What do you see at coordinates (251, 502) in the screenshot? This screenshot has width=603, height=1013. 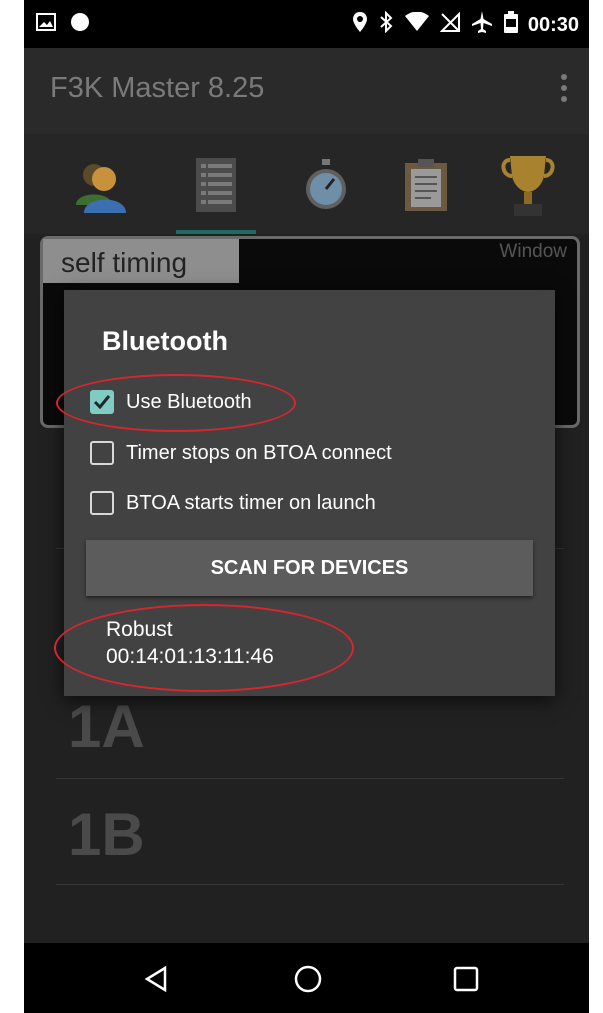 I see `checkbox-label: BTOA starts timer on launch` at bounding box center [251, 502].